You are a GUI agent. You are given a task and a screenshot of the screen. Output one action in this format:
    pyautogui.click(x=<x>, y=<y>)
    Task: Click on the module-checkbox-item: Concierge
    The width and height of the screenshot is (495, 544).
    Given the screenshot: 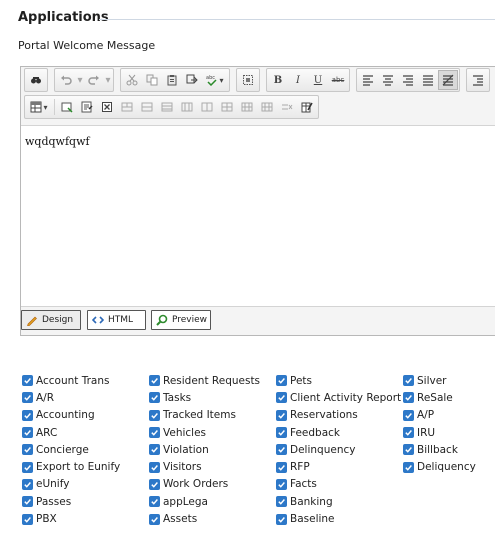 What is the action you would take?
    pyautogui.click(x=71, y=449)
    